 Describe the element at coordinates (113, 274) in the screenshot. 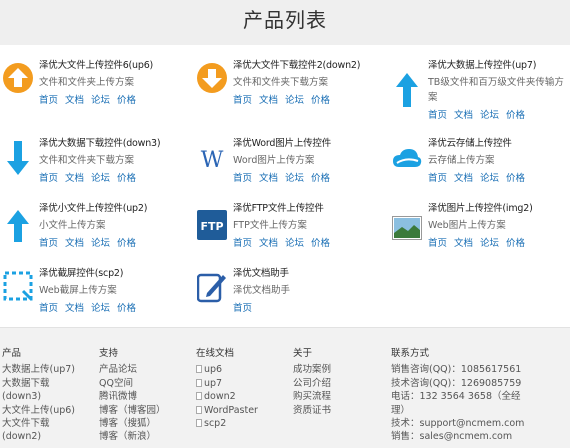

I see `product-title: 泽优截屏控件(scp2)` at that location.